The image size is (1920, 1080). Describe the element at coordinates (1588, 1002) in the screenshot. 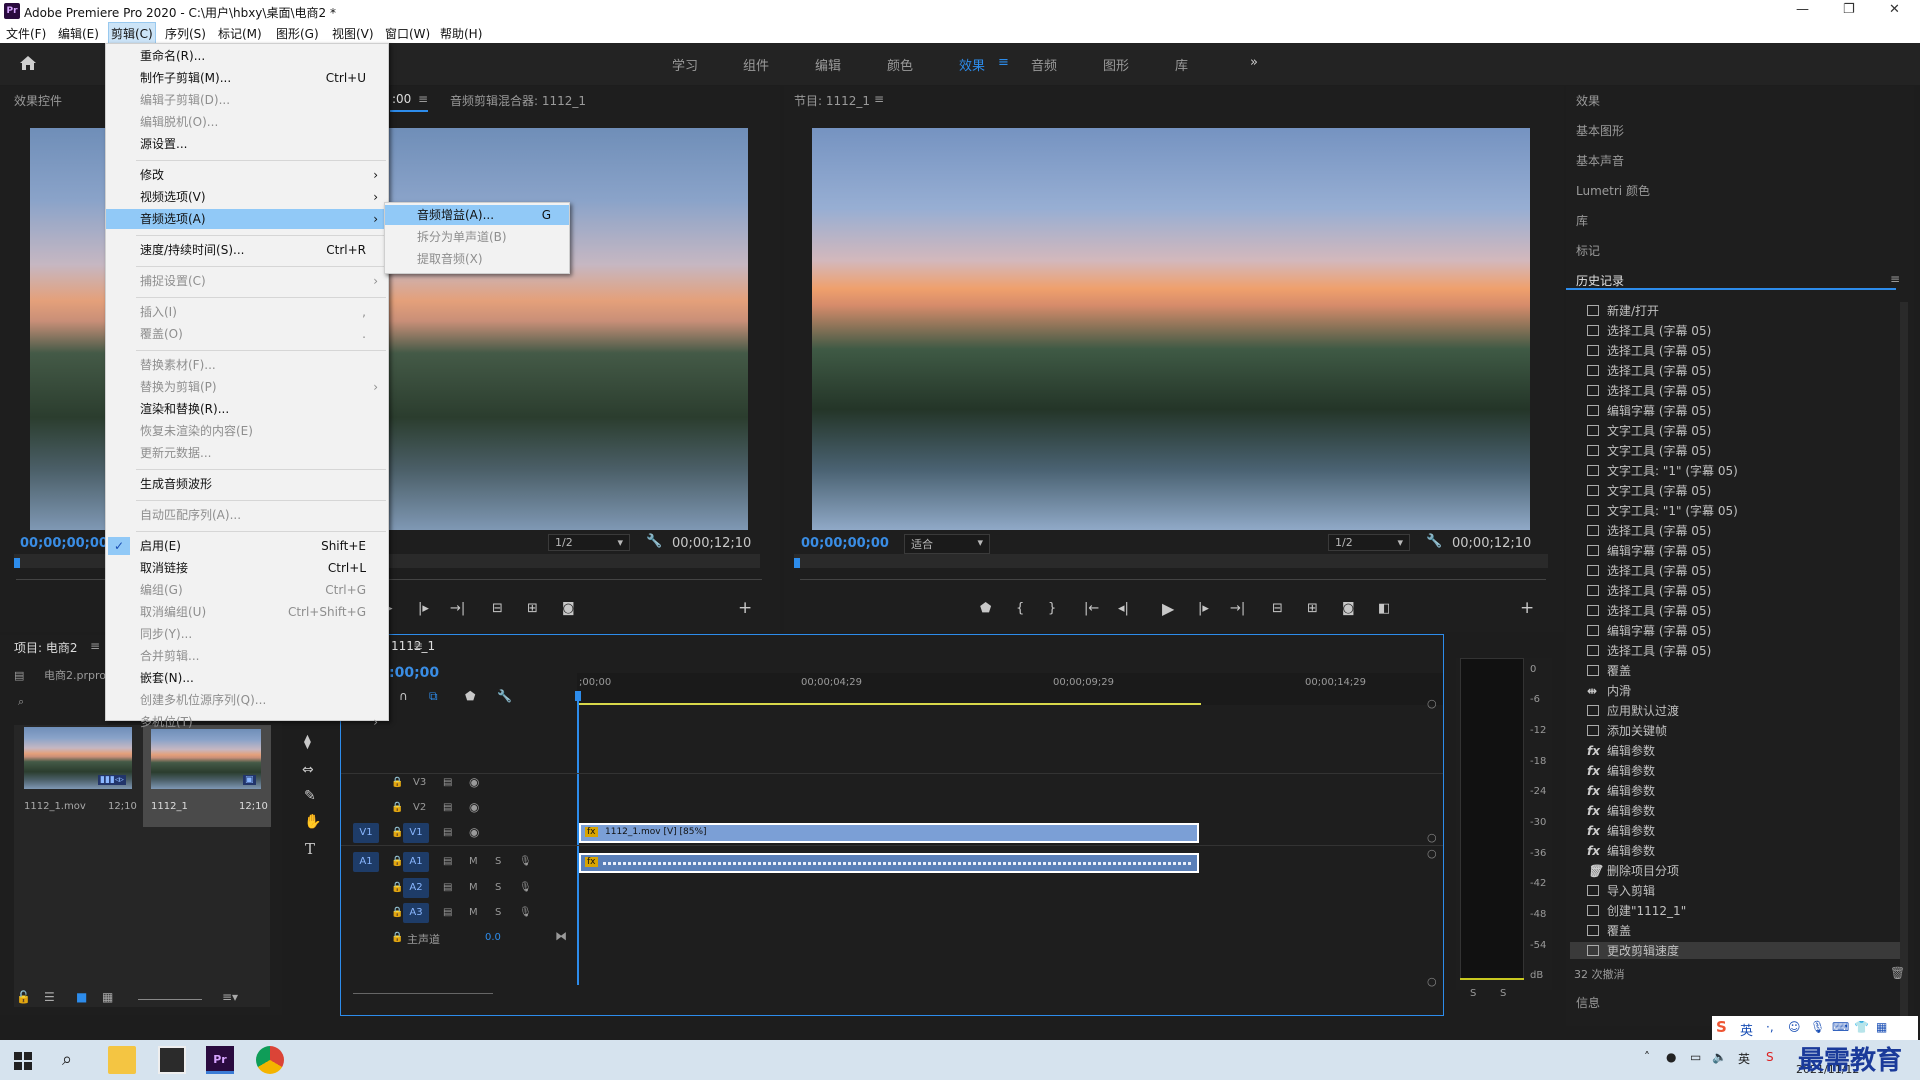

I see `panel-info: 信息` at that location.